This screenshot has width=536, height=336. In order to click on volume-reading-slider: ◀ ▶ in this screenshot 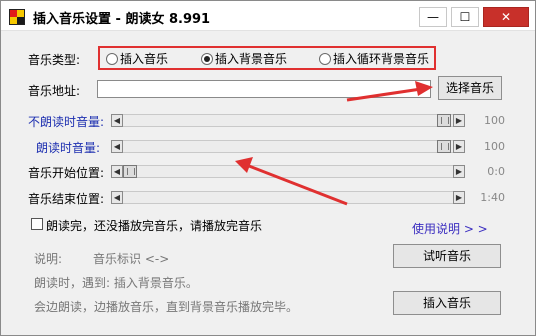, I will do `click(288, 146)`.